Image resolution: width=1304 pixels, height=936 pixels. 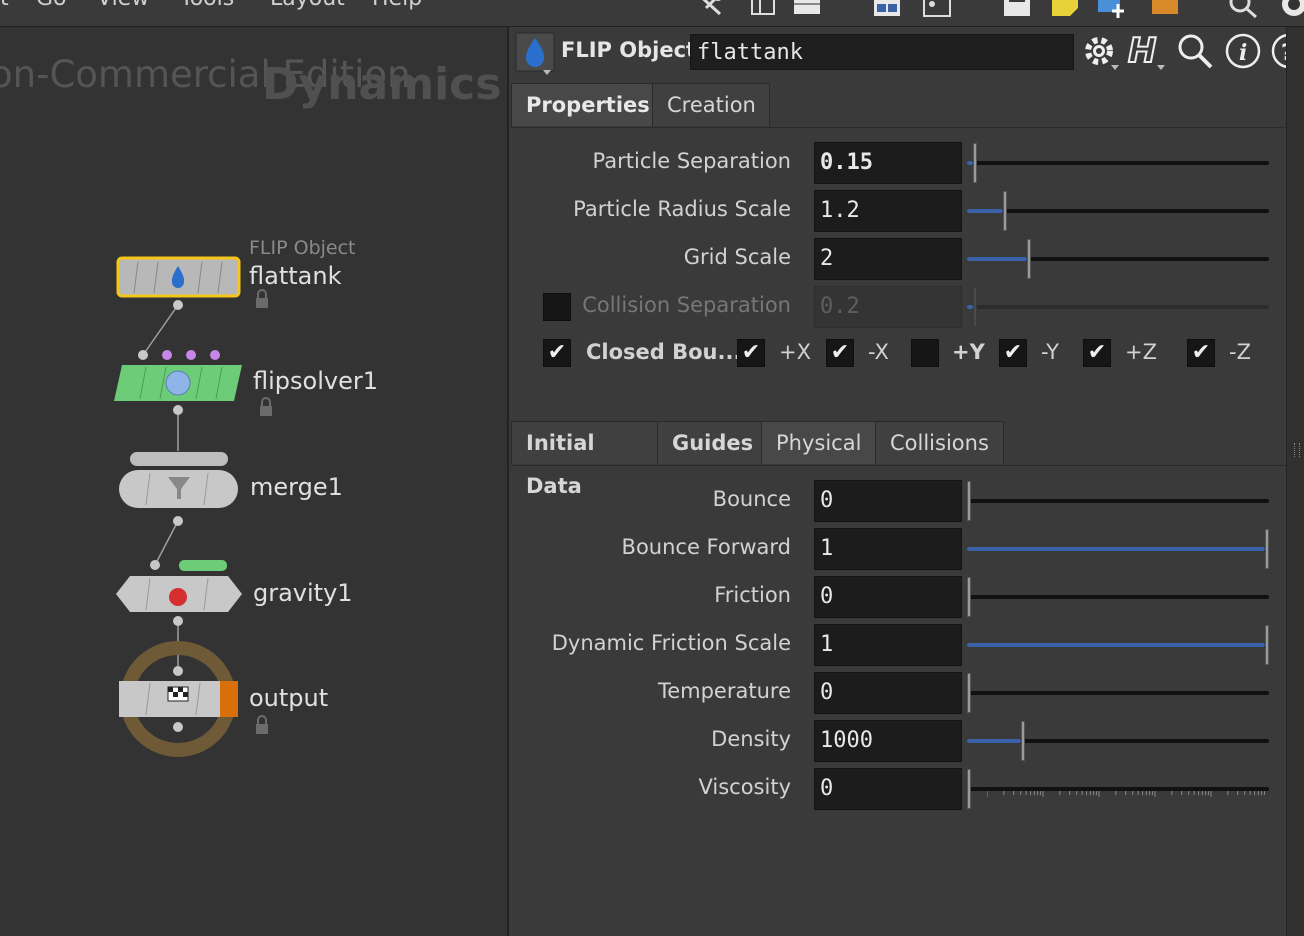 What do you see at coordinates (1145, 51) in the screenshot?
I see `houdini-help-icon: H` at bounding box center [1145, 51].